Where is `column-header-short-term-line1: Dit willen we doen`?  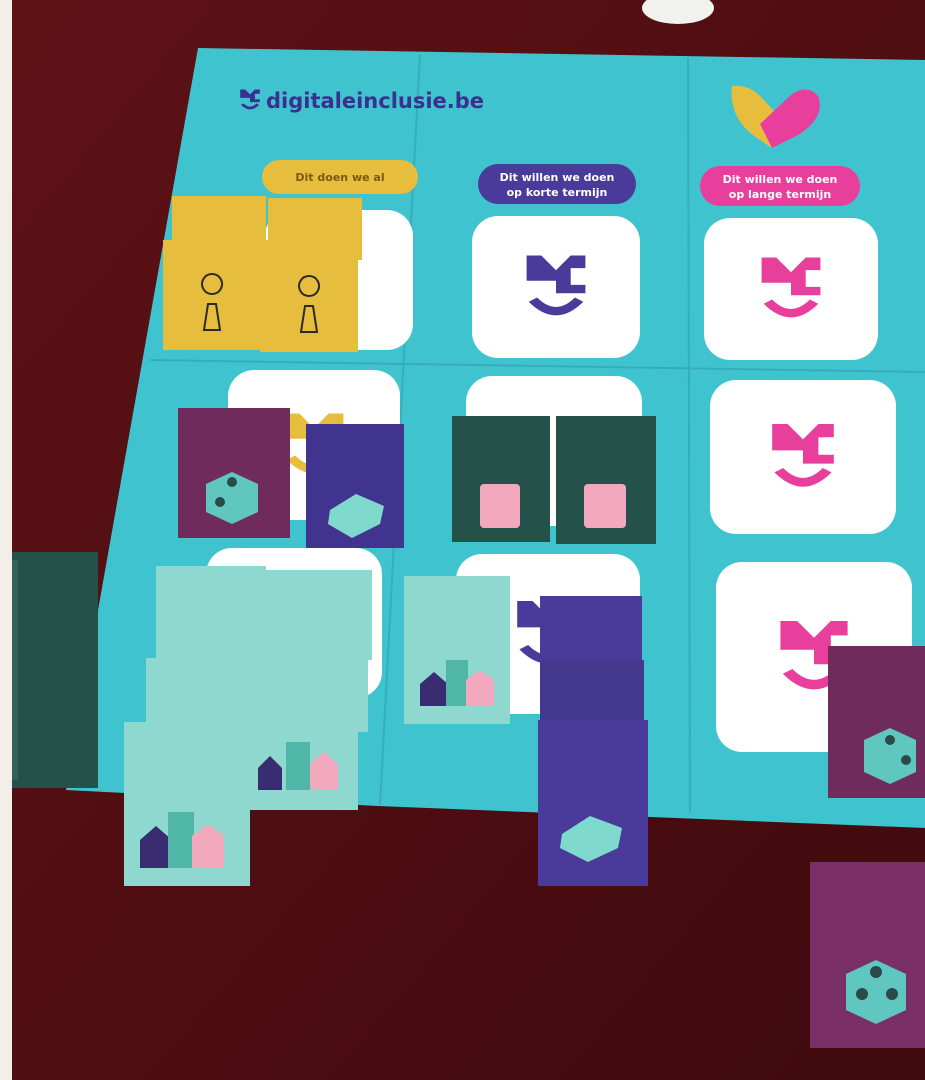 column-header-short-term-line1: Dit willen we doen is located at coordinates (557, 177).